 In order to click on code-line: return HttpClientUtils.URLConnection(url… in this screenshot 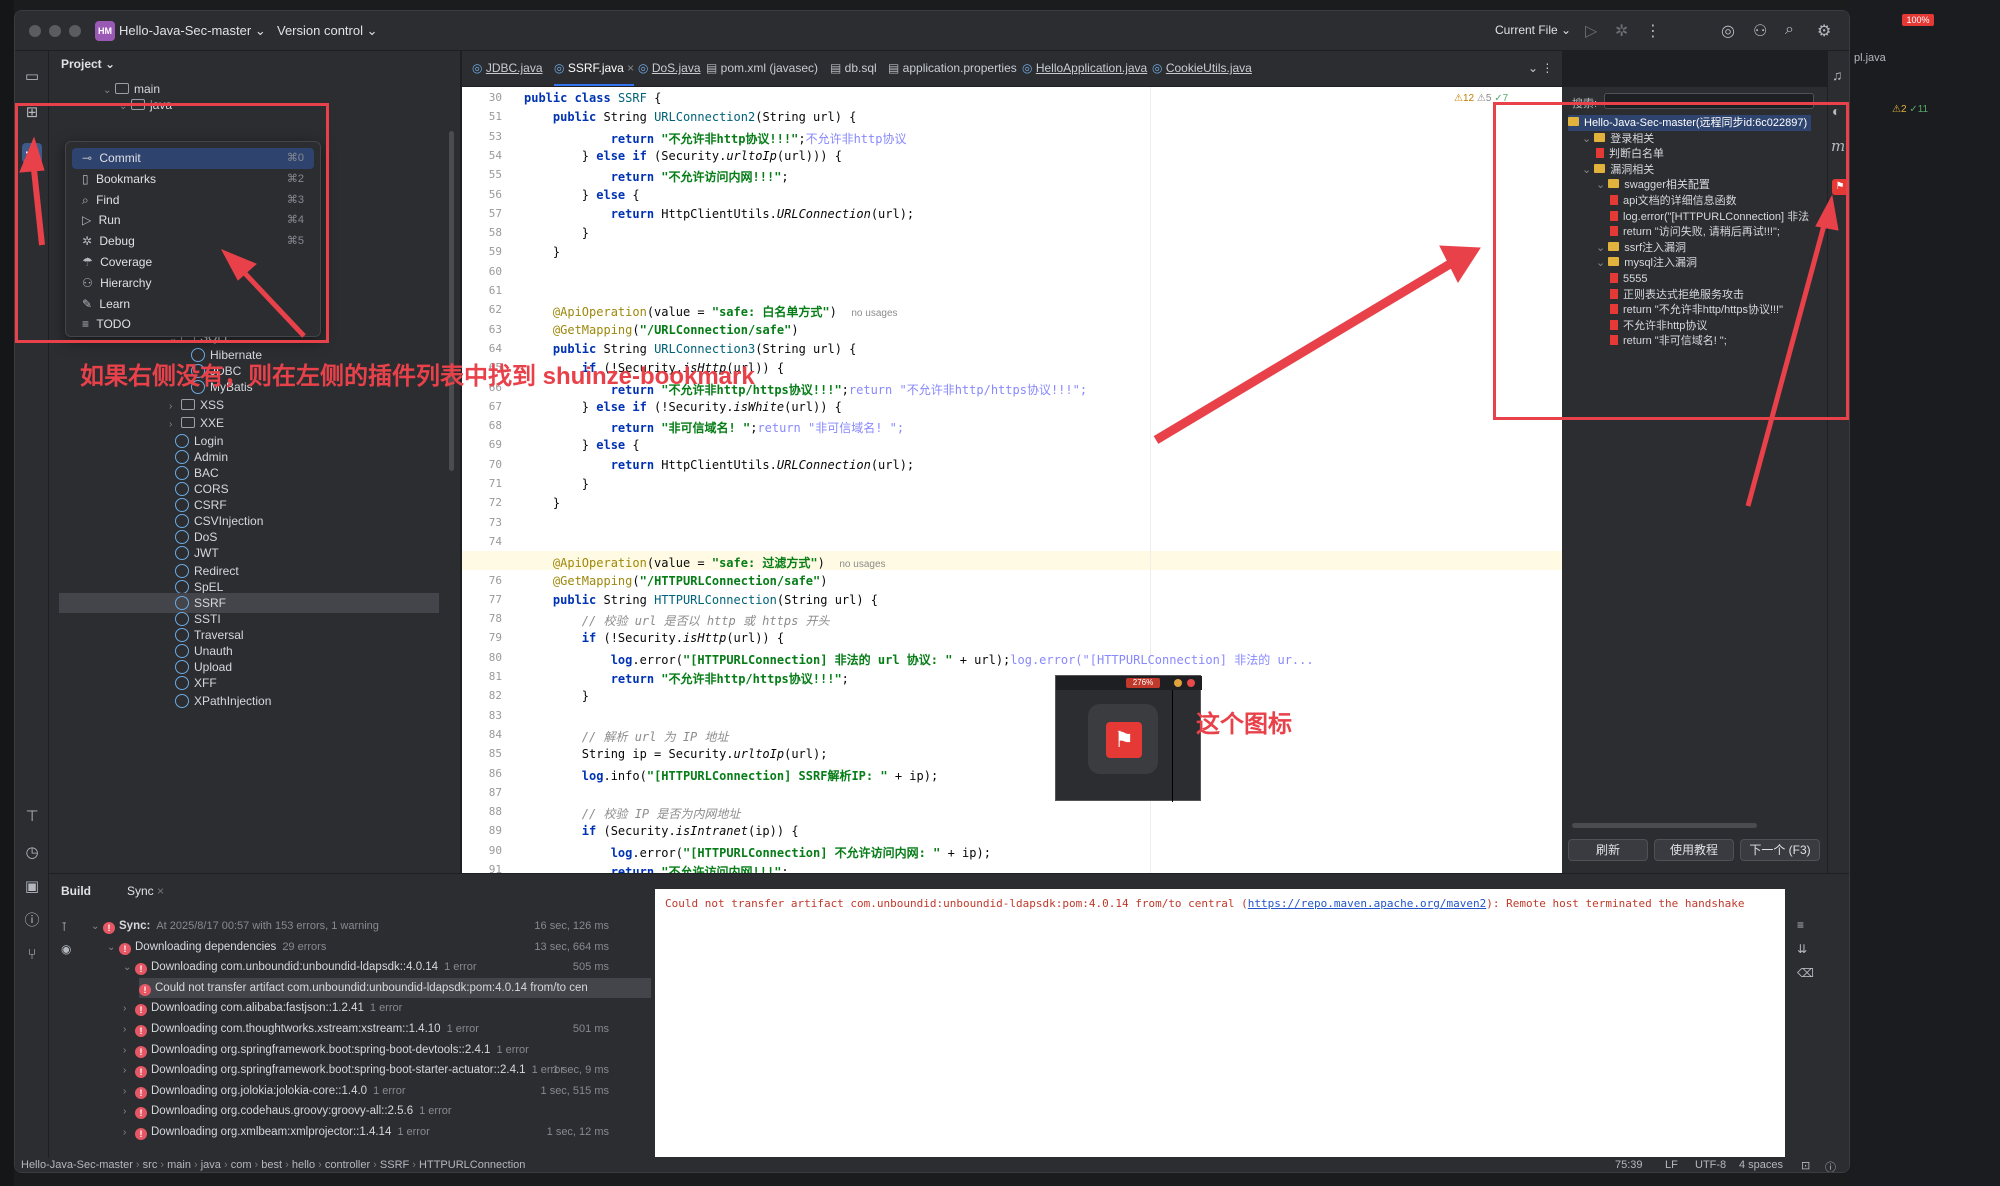, I will do `click(762, 213)`.